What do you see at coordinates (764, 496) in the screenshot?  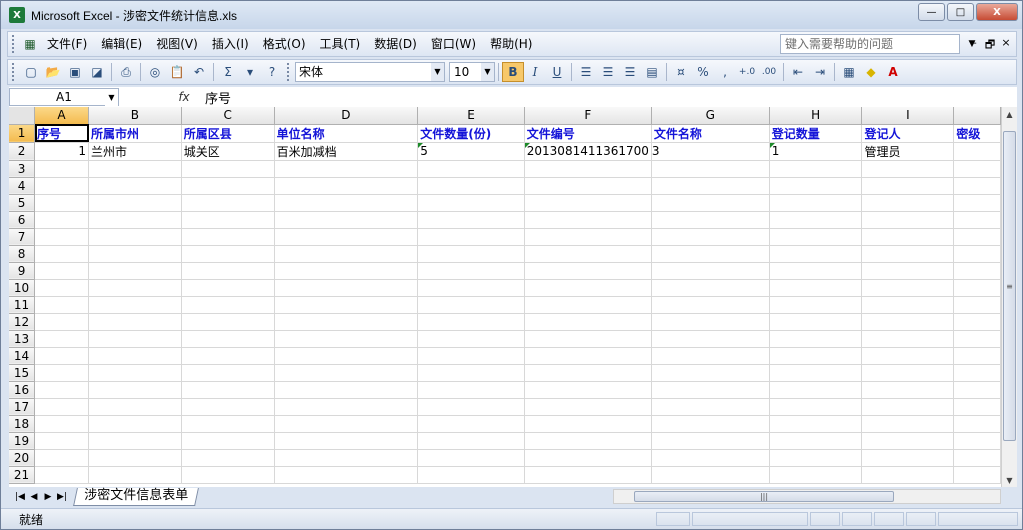 I see `horizontal-scroll-thumb: |||` at bounding box center [764, 496].